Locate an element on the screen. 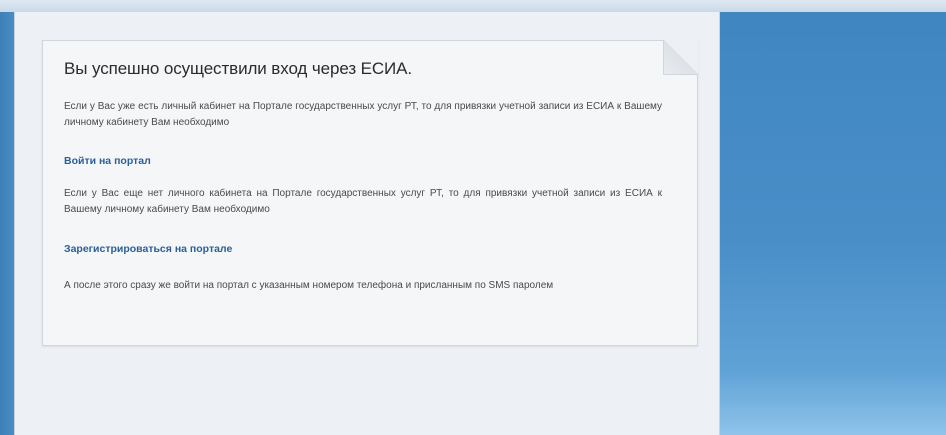  folded-corner-decoration is located at coordinates (680, 57).